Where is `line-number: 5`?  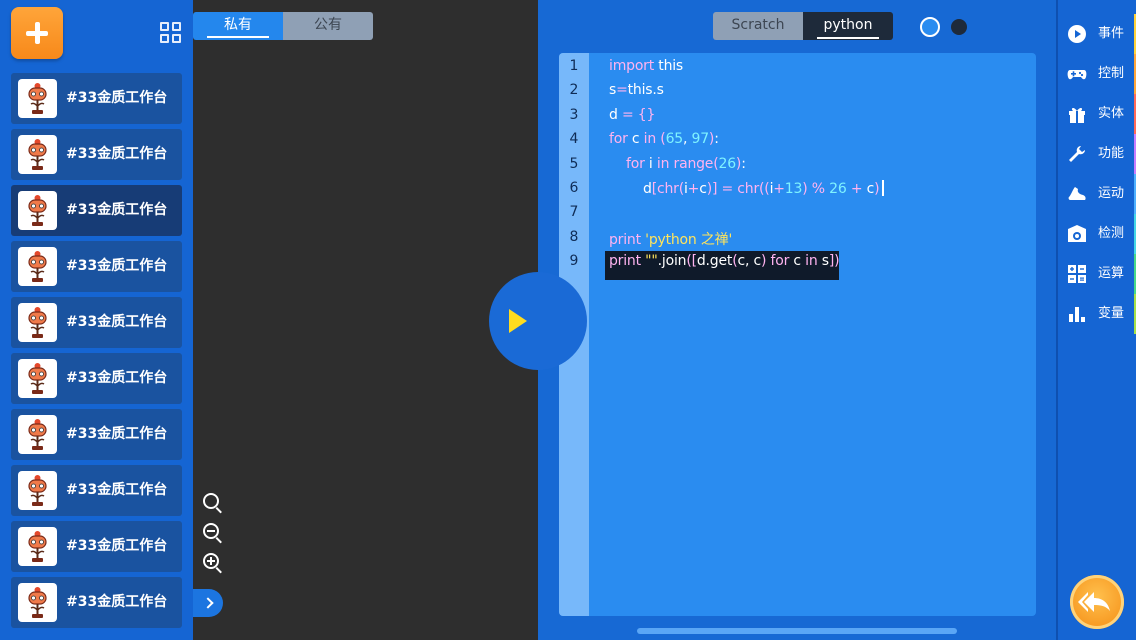
line-number: 5 is located at coordinates (574, 163).